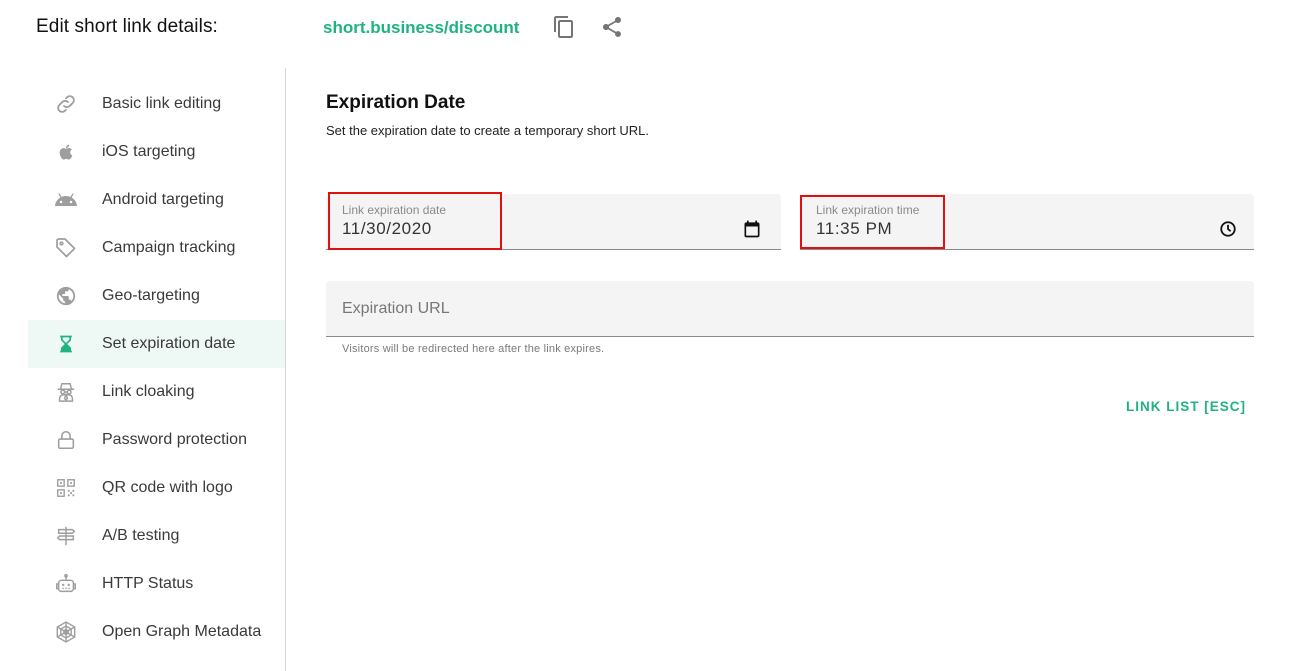 The image size is (1292, 671). What do you see at coordinates (66, 152) in the screenshot?
I see `apple-icon` at bounding box center [66, 152].